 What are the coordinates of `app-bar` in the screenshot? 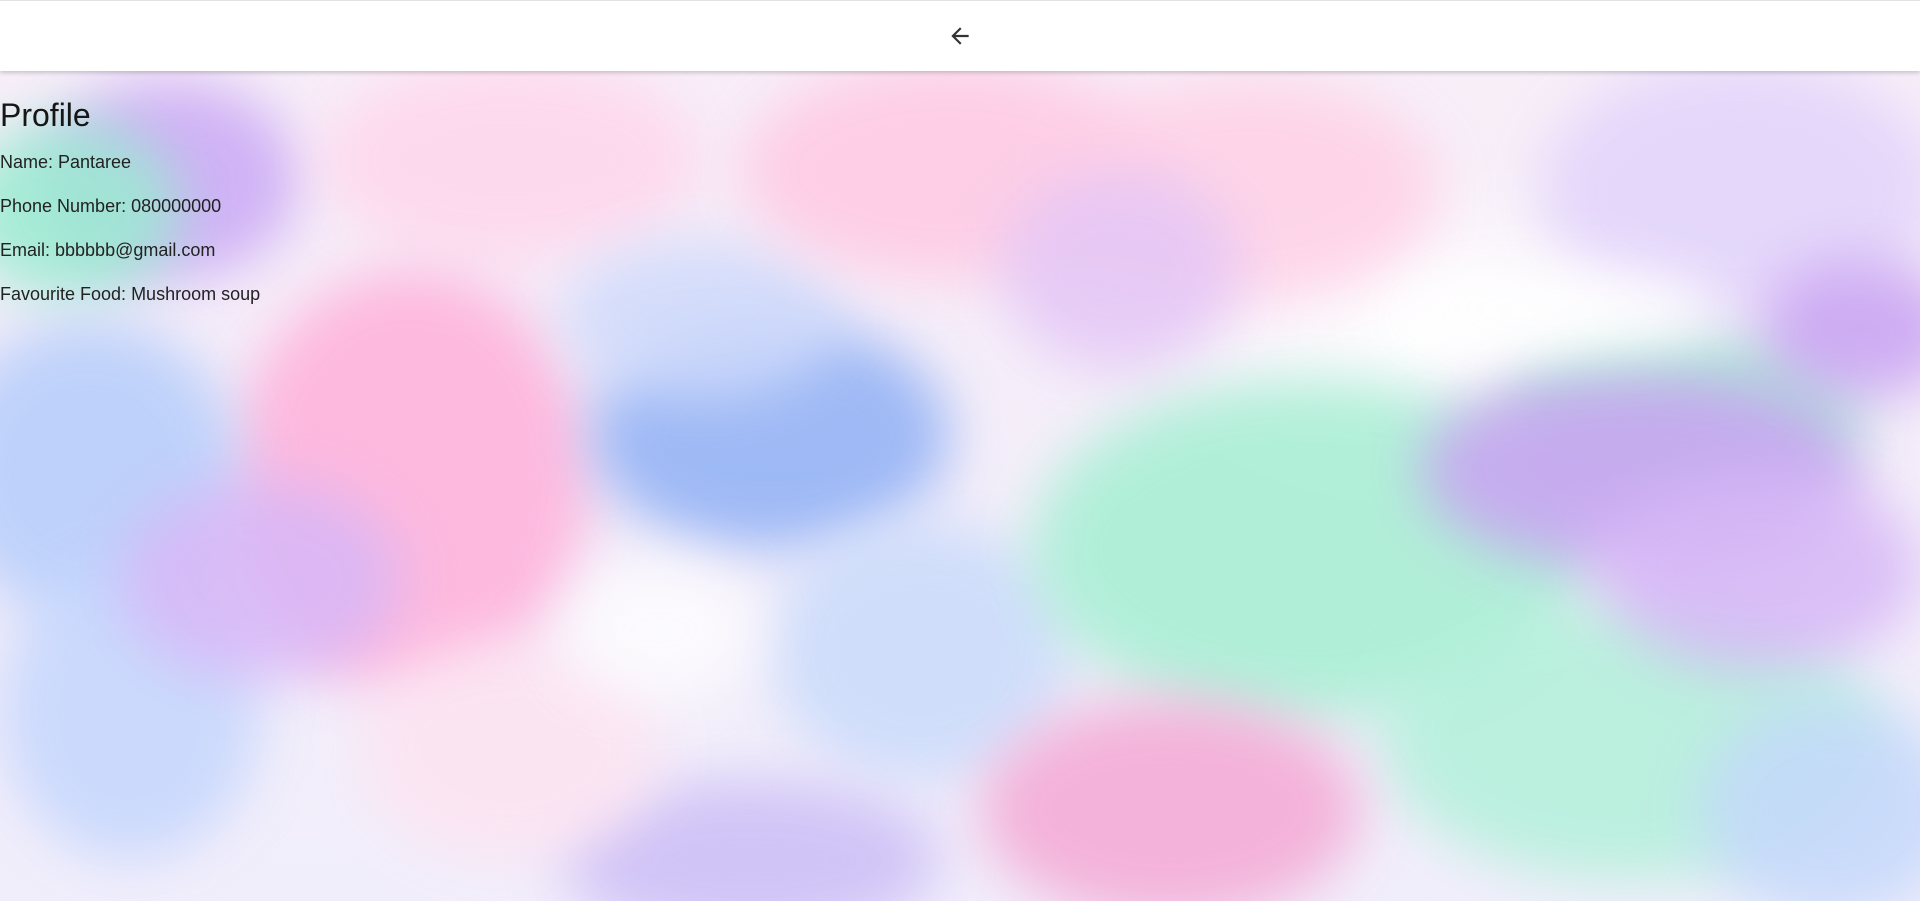 It's located at (960, 35).